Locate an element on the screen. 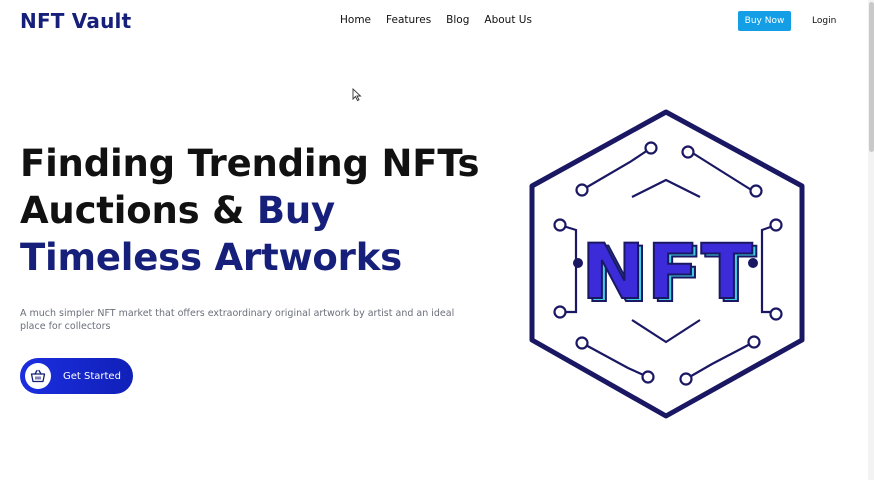  buy-now-button: Buy Now is located at coordinates (764, 21).